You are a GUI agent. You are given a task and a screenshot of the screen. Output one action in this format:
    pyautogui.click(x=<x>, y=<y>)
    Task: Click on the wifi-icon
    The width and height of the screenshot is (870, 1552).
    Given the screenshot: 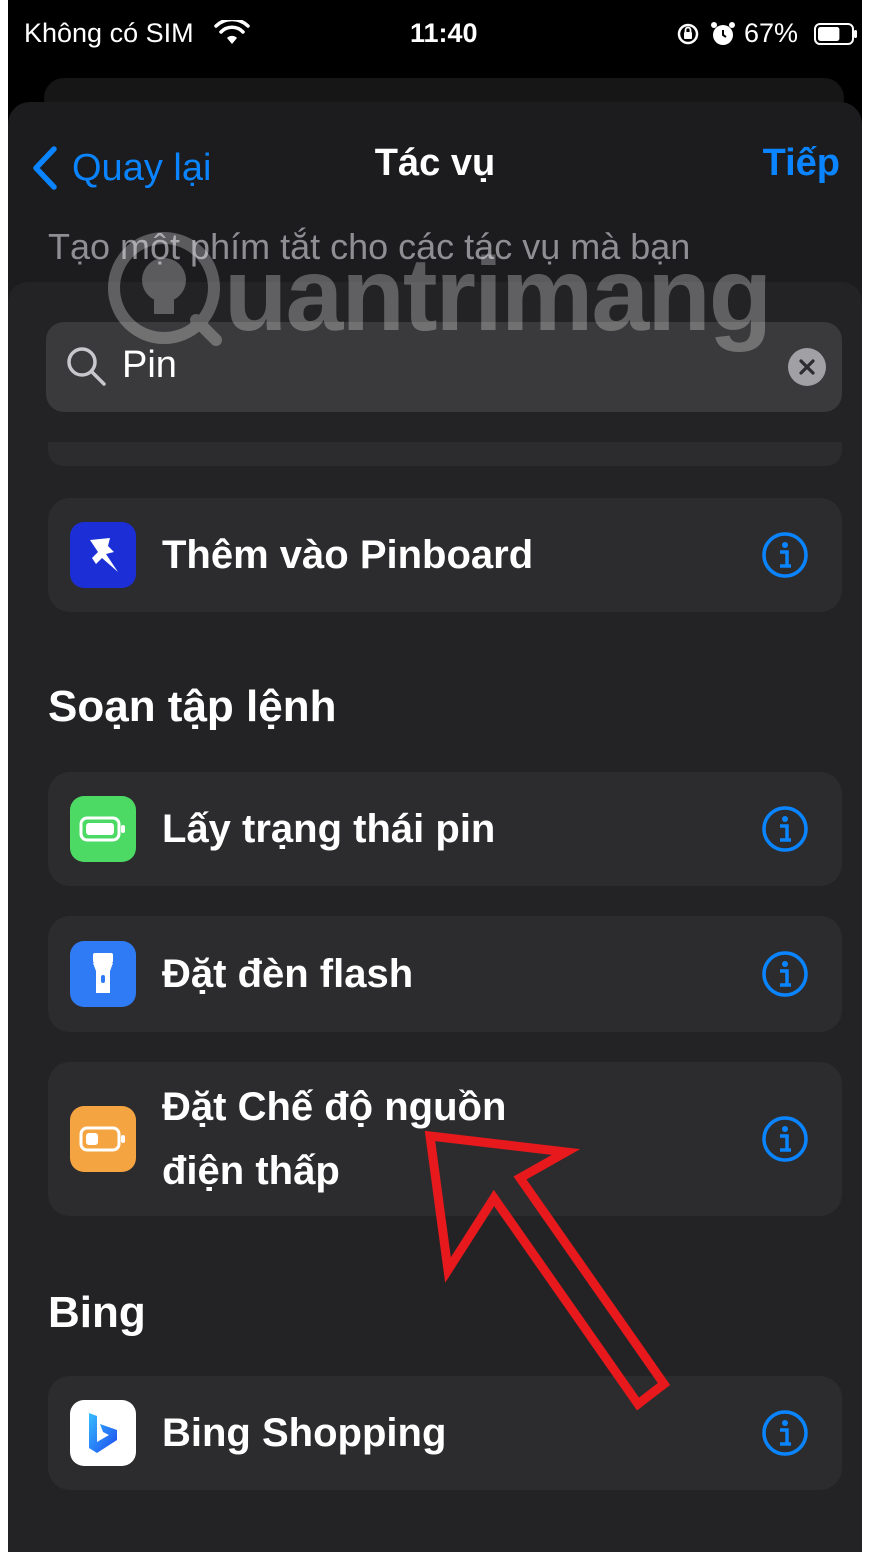 What is the action you would take?
    pyautogui.click(x=232, y=32)
    